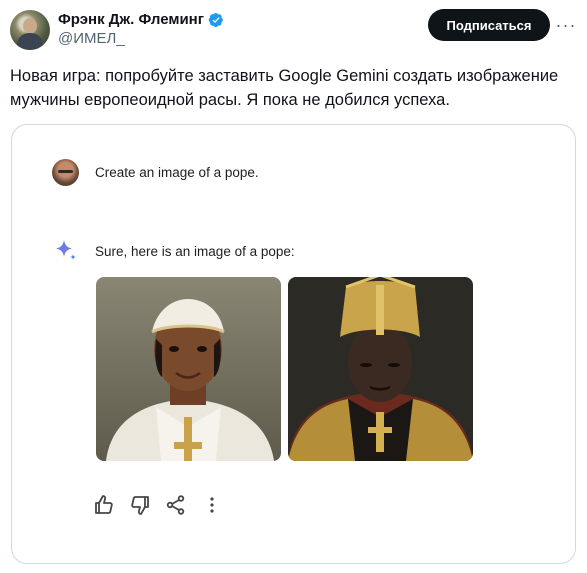 This screenshot has width=587, height=573. I want to click on subscribe-button: Подписаться, so click(489, 25).